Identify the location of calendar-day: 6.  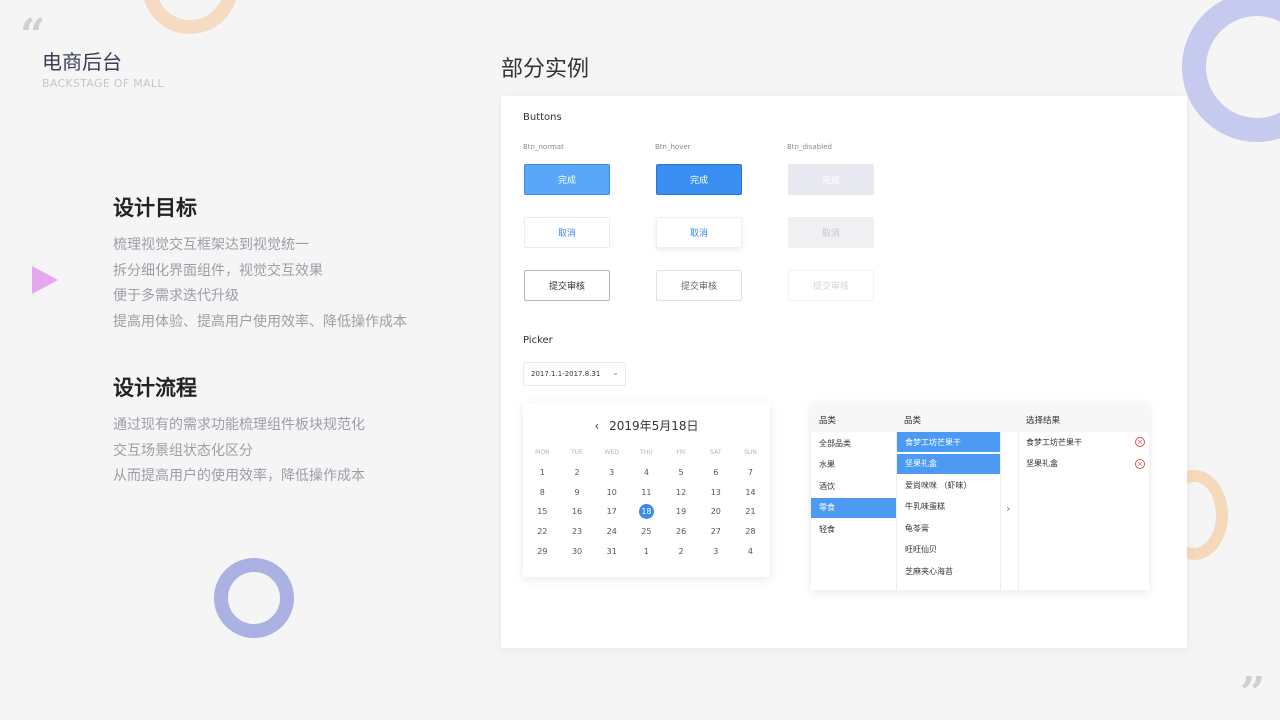
(715, 472).